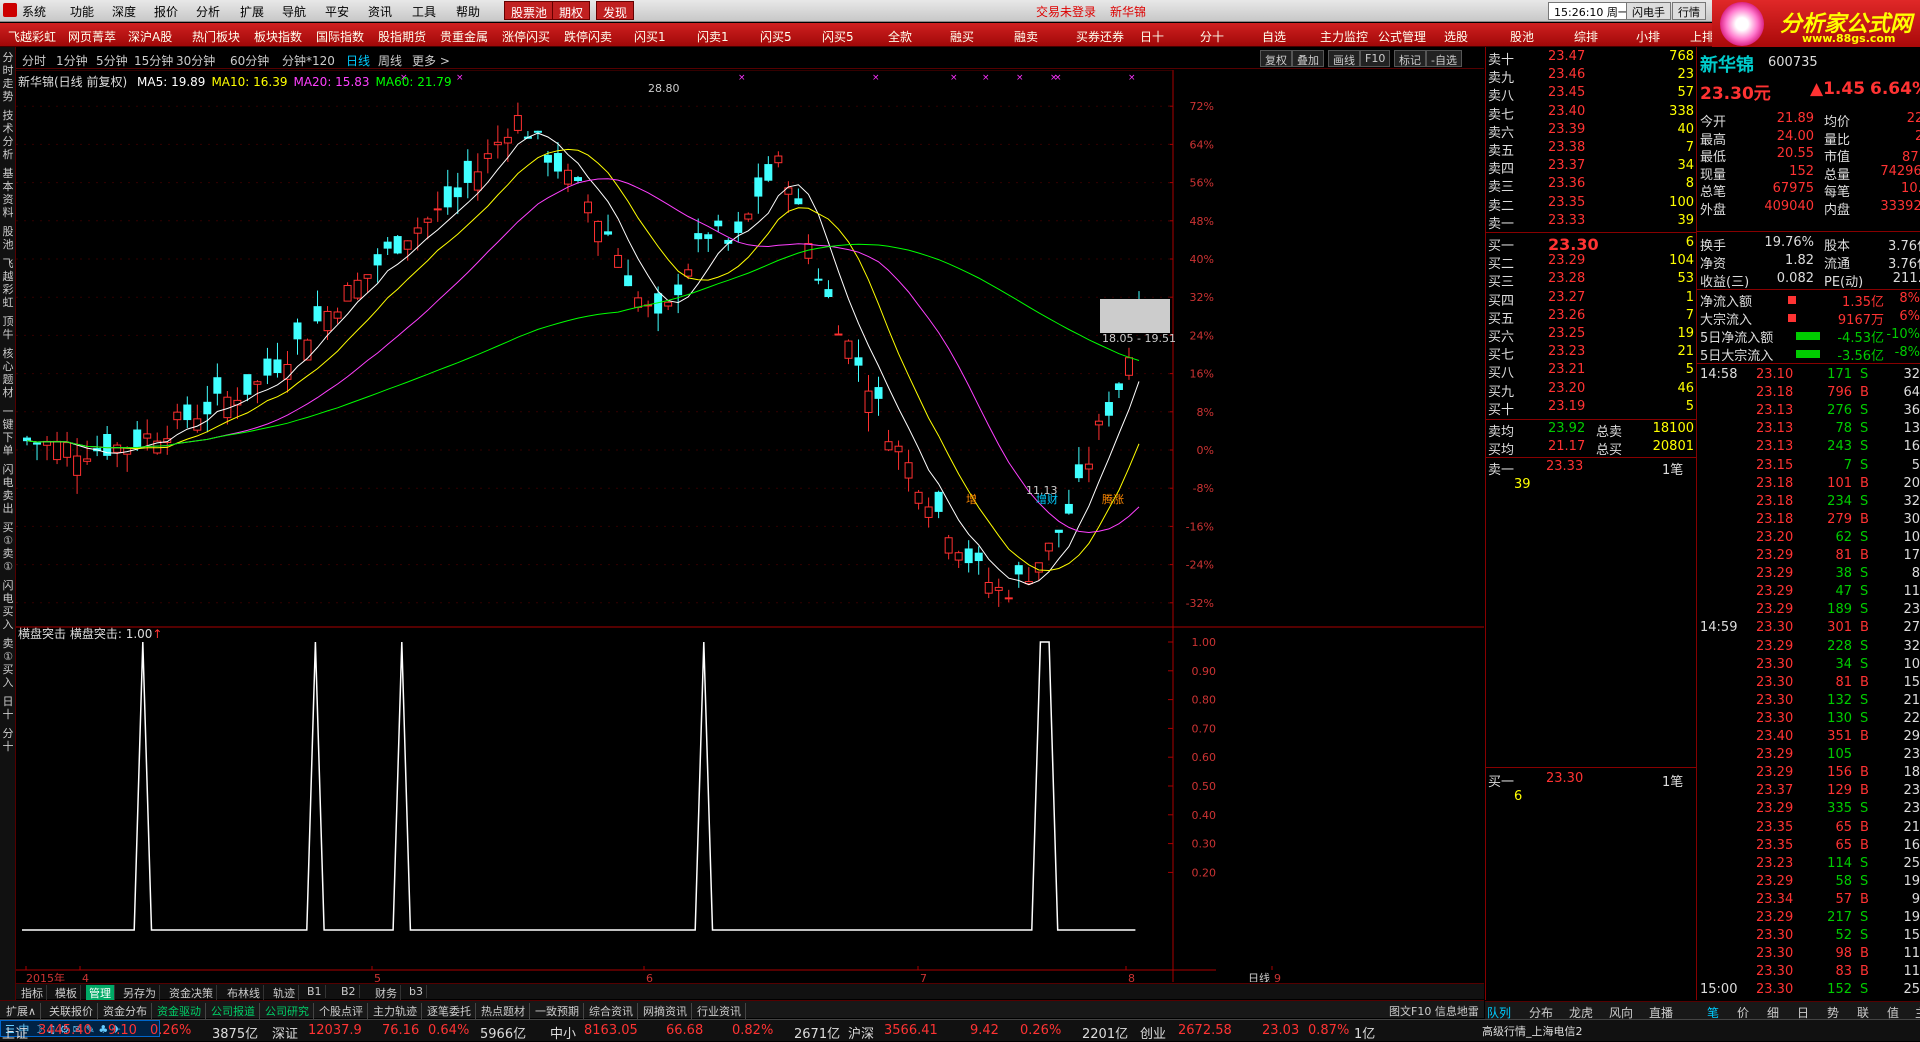 The width and height of the screenshot is (1920, 1042). What do you see at coordinates (8, 283) in the screenshot?
I see `left-tab-4: 飞越彩虹` at bounding box center [8, 283].